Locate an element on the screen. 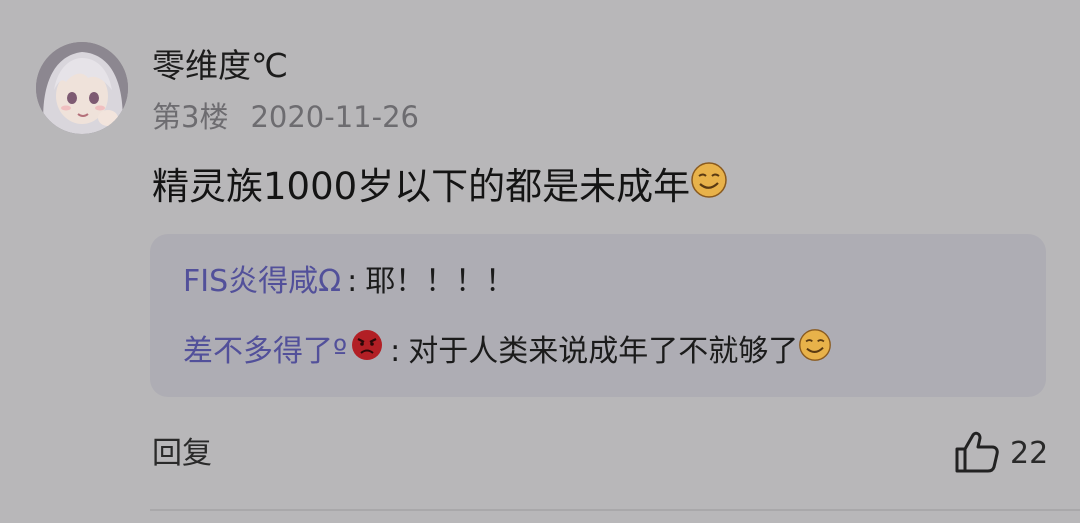 The image size is (1080, 523). username: 零维度℃ is located at coordinates (220, 66).